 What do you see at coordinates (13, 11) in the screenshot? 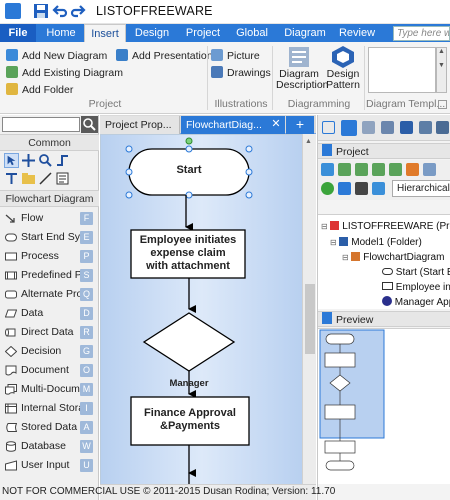
I see `app-menu-icon` at bounding box center [13, 11].